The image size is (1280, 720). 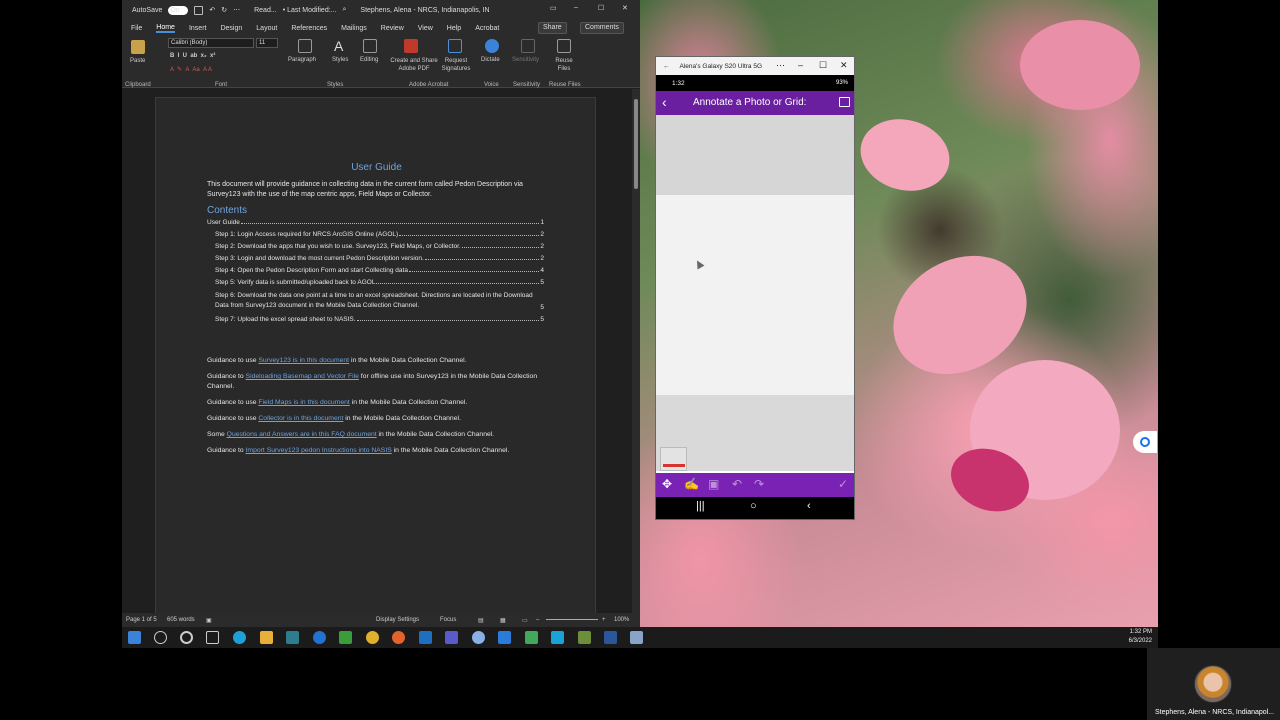 What do you see at coordinates (300, 418) in the screenshot?
I see `guidance-link: Collector is in this document` at bounding box center [300, 418].